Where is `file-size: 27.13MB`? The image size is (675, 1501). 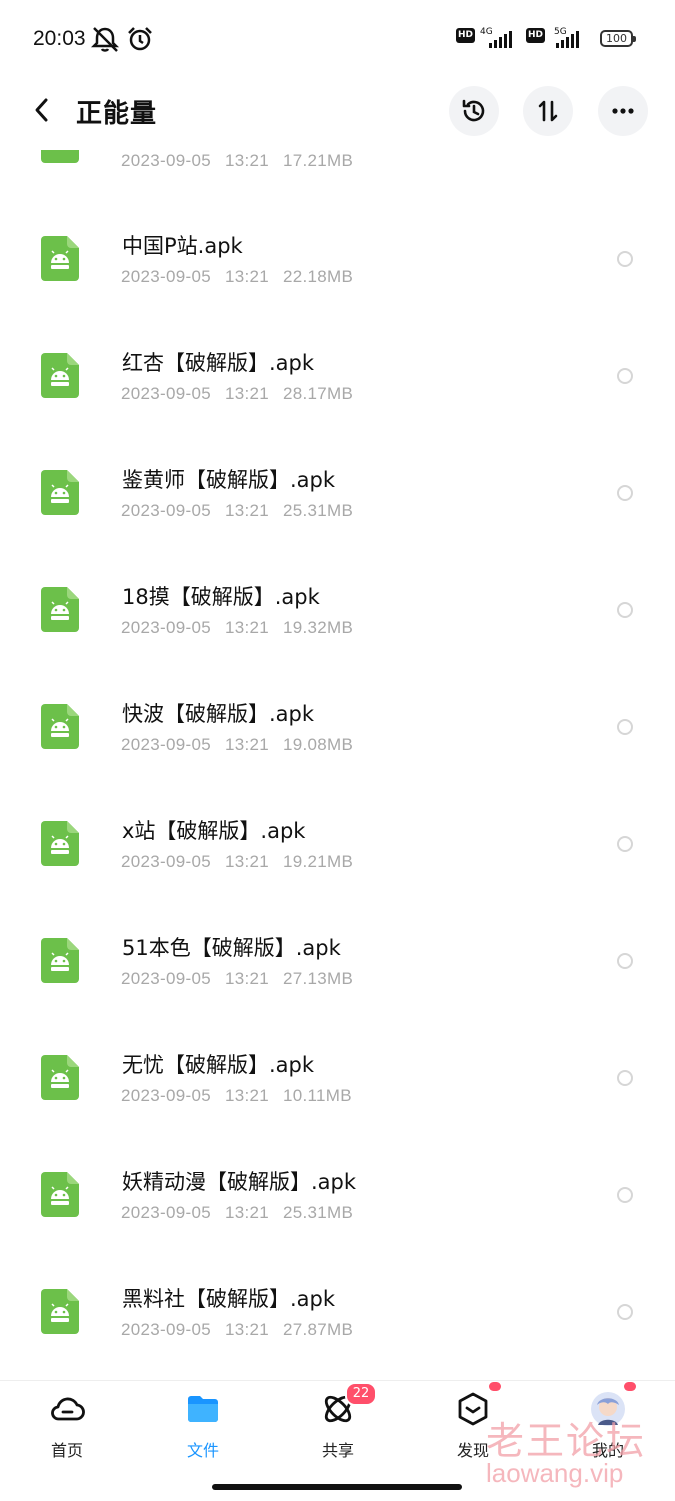 file-size: 27.13MB is located at coordinates (318, 978).